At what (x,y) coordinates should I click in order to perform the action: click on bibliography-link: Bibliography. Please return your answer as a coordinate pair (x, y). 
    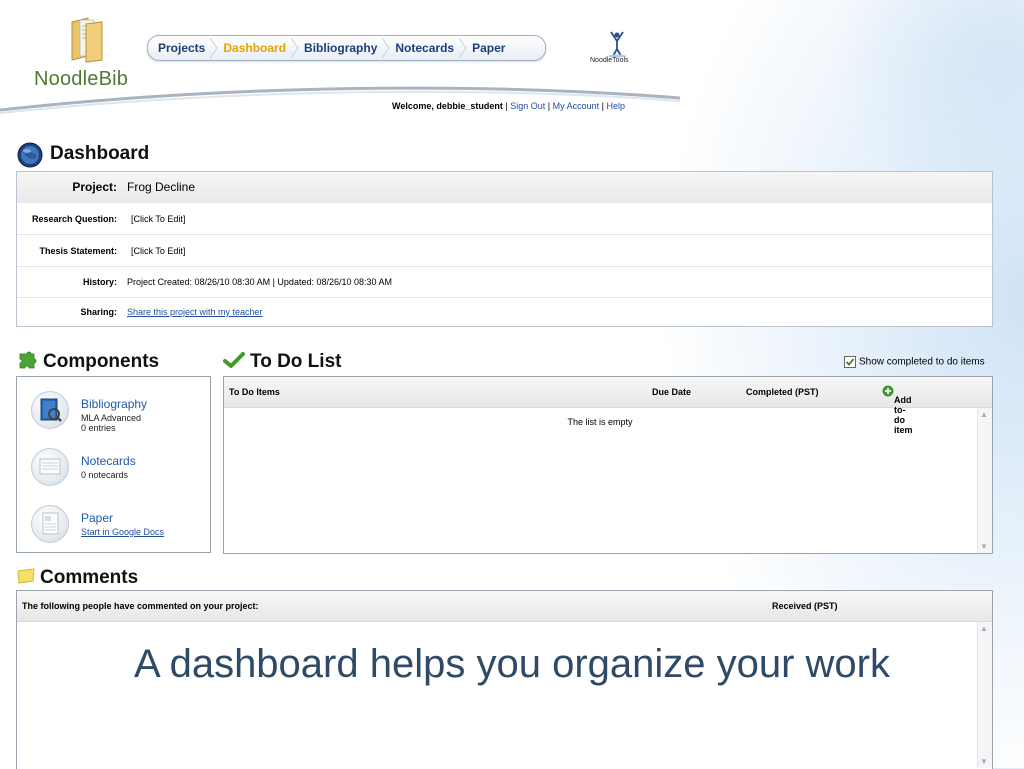
    Looking at the image, I should click on (114, 404).